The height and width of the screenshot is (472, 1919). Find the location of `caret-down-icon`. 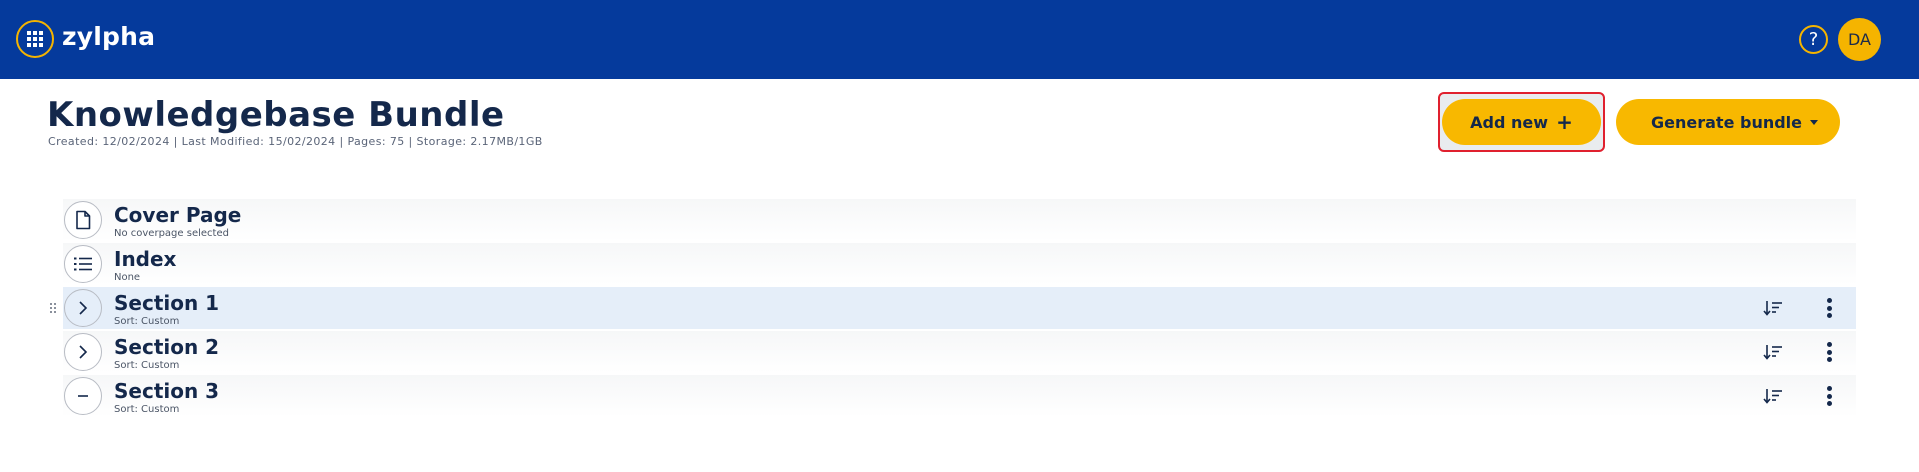

caret-down-icon is located at coordinates (1814, 122).